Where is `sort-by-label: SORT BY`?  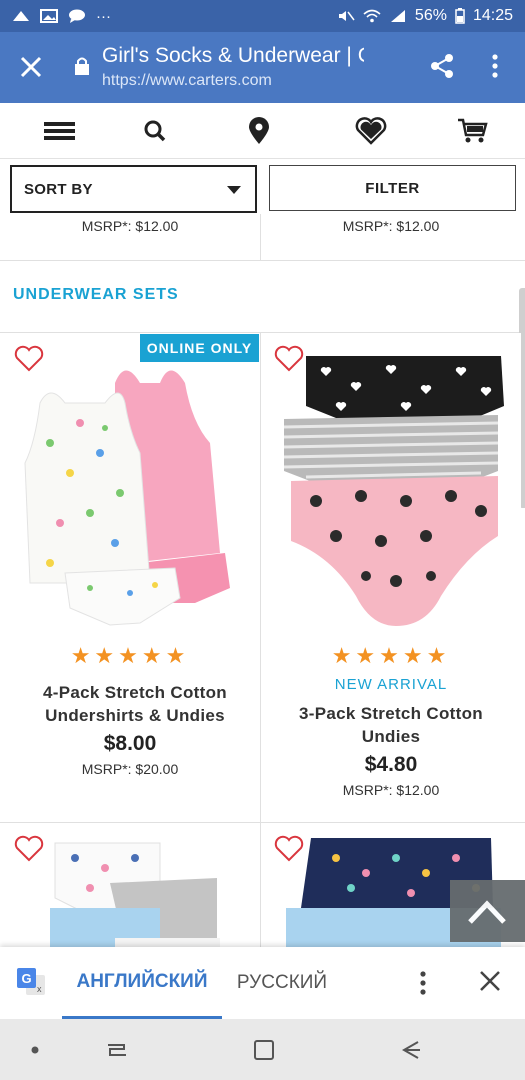 sort-by-label: SORT BY is located at coordinates (58, 189).